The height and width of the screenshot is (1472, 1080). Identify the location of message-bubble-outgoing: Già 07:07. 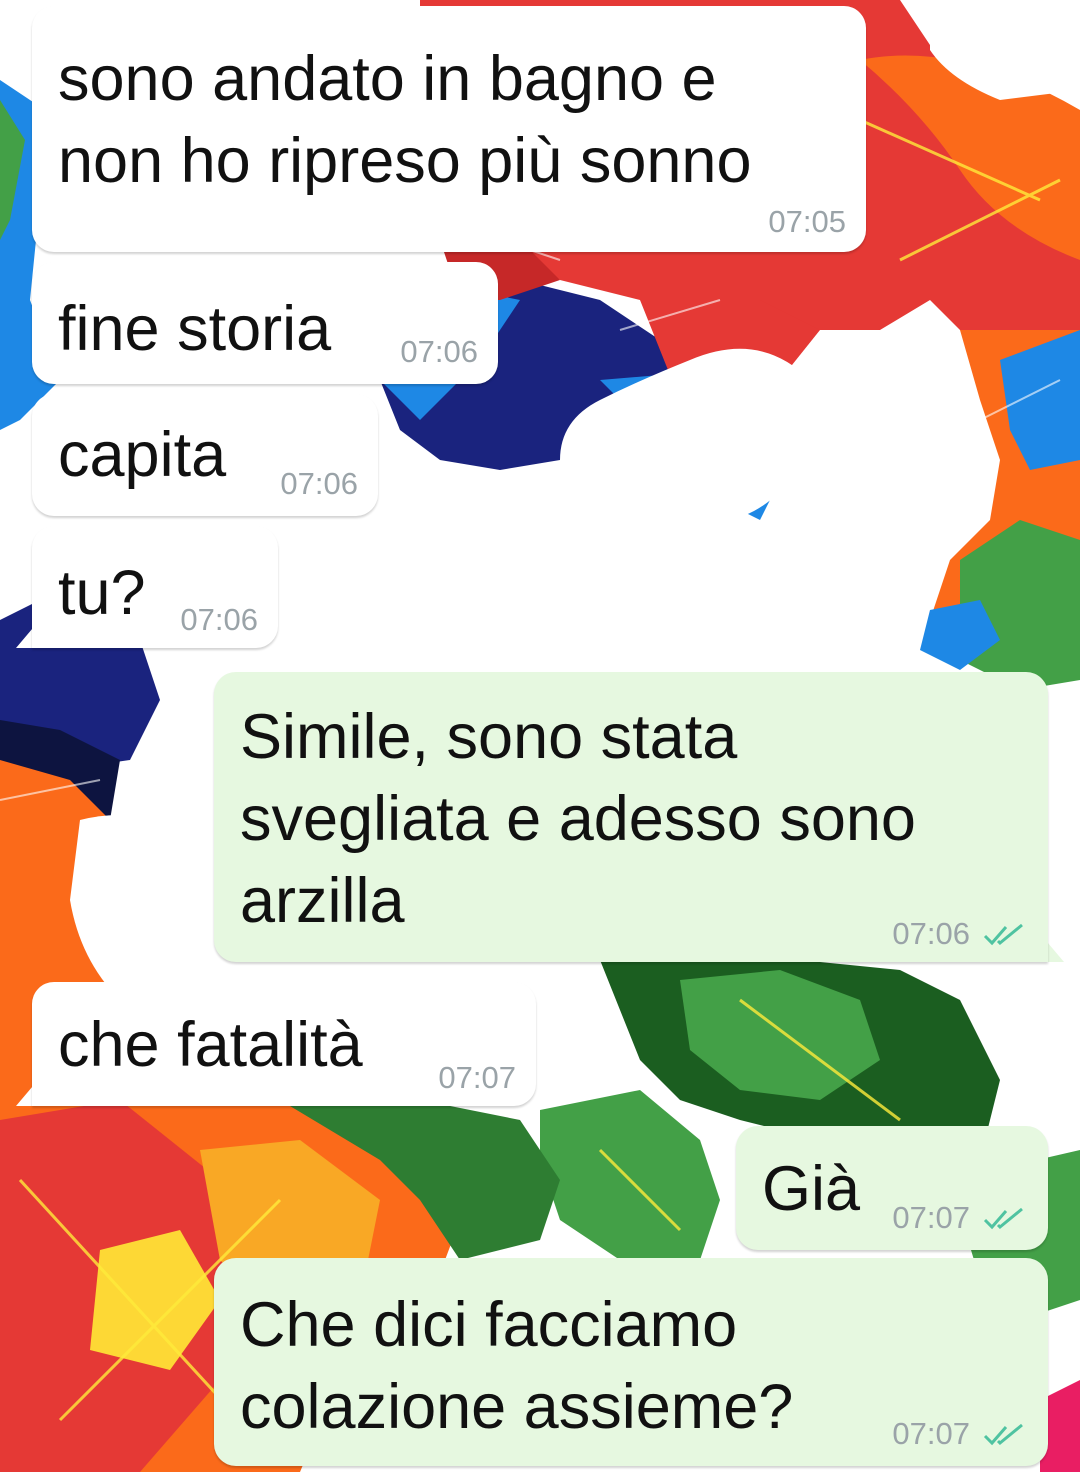
(892, 1188).